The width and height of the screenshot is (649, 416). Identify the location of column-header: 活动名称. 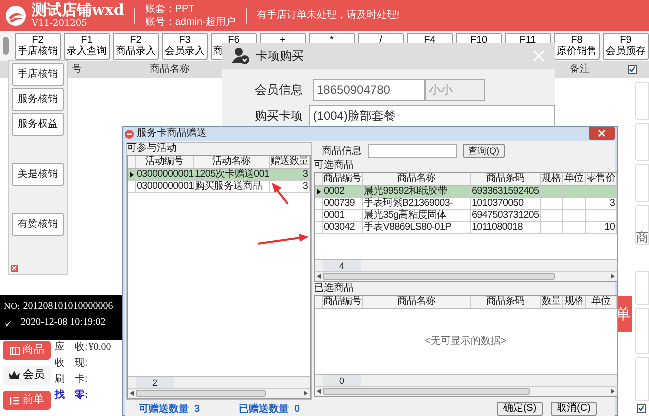
(232, 162).